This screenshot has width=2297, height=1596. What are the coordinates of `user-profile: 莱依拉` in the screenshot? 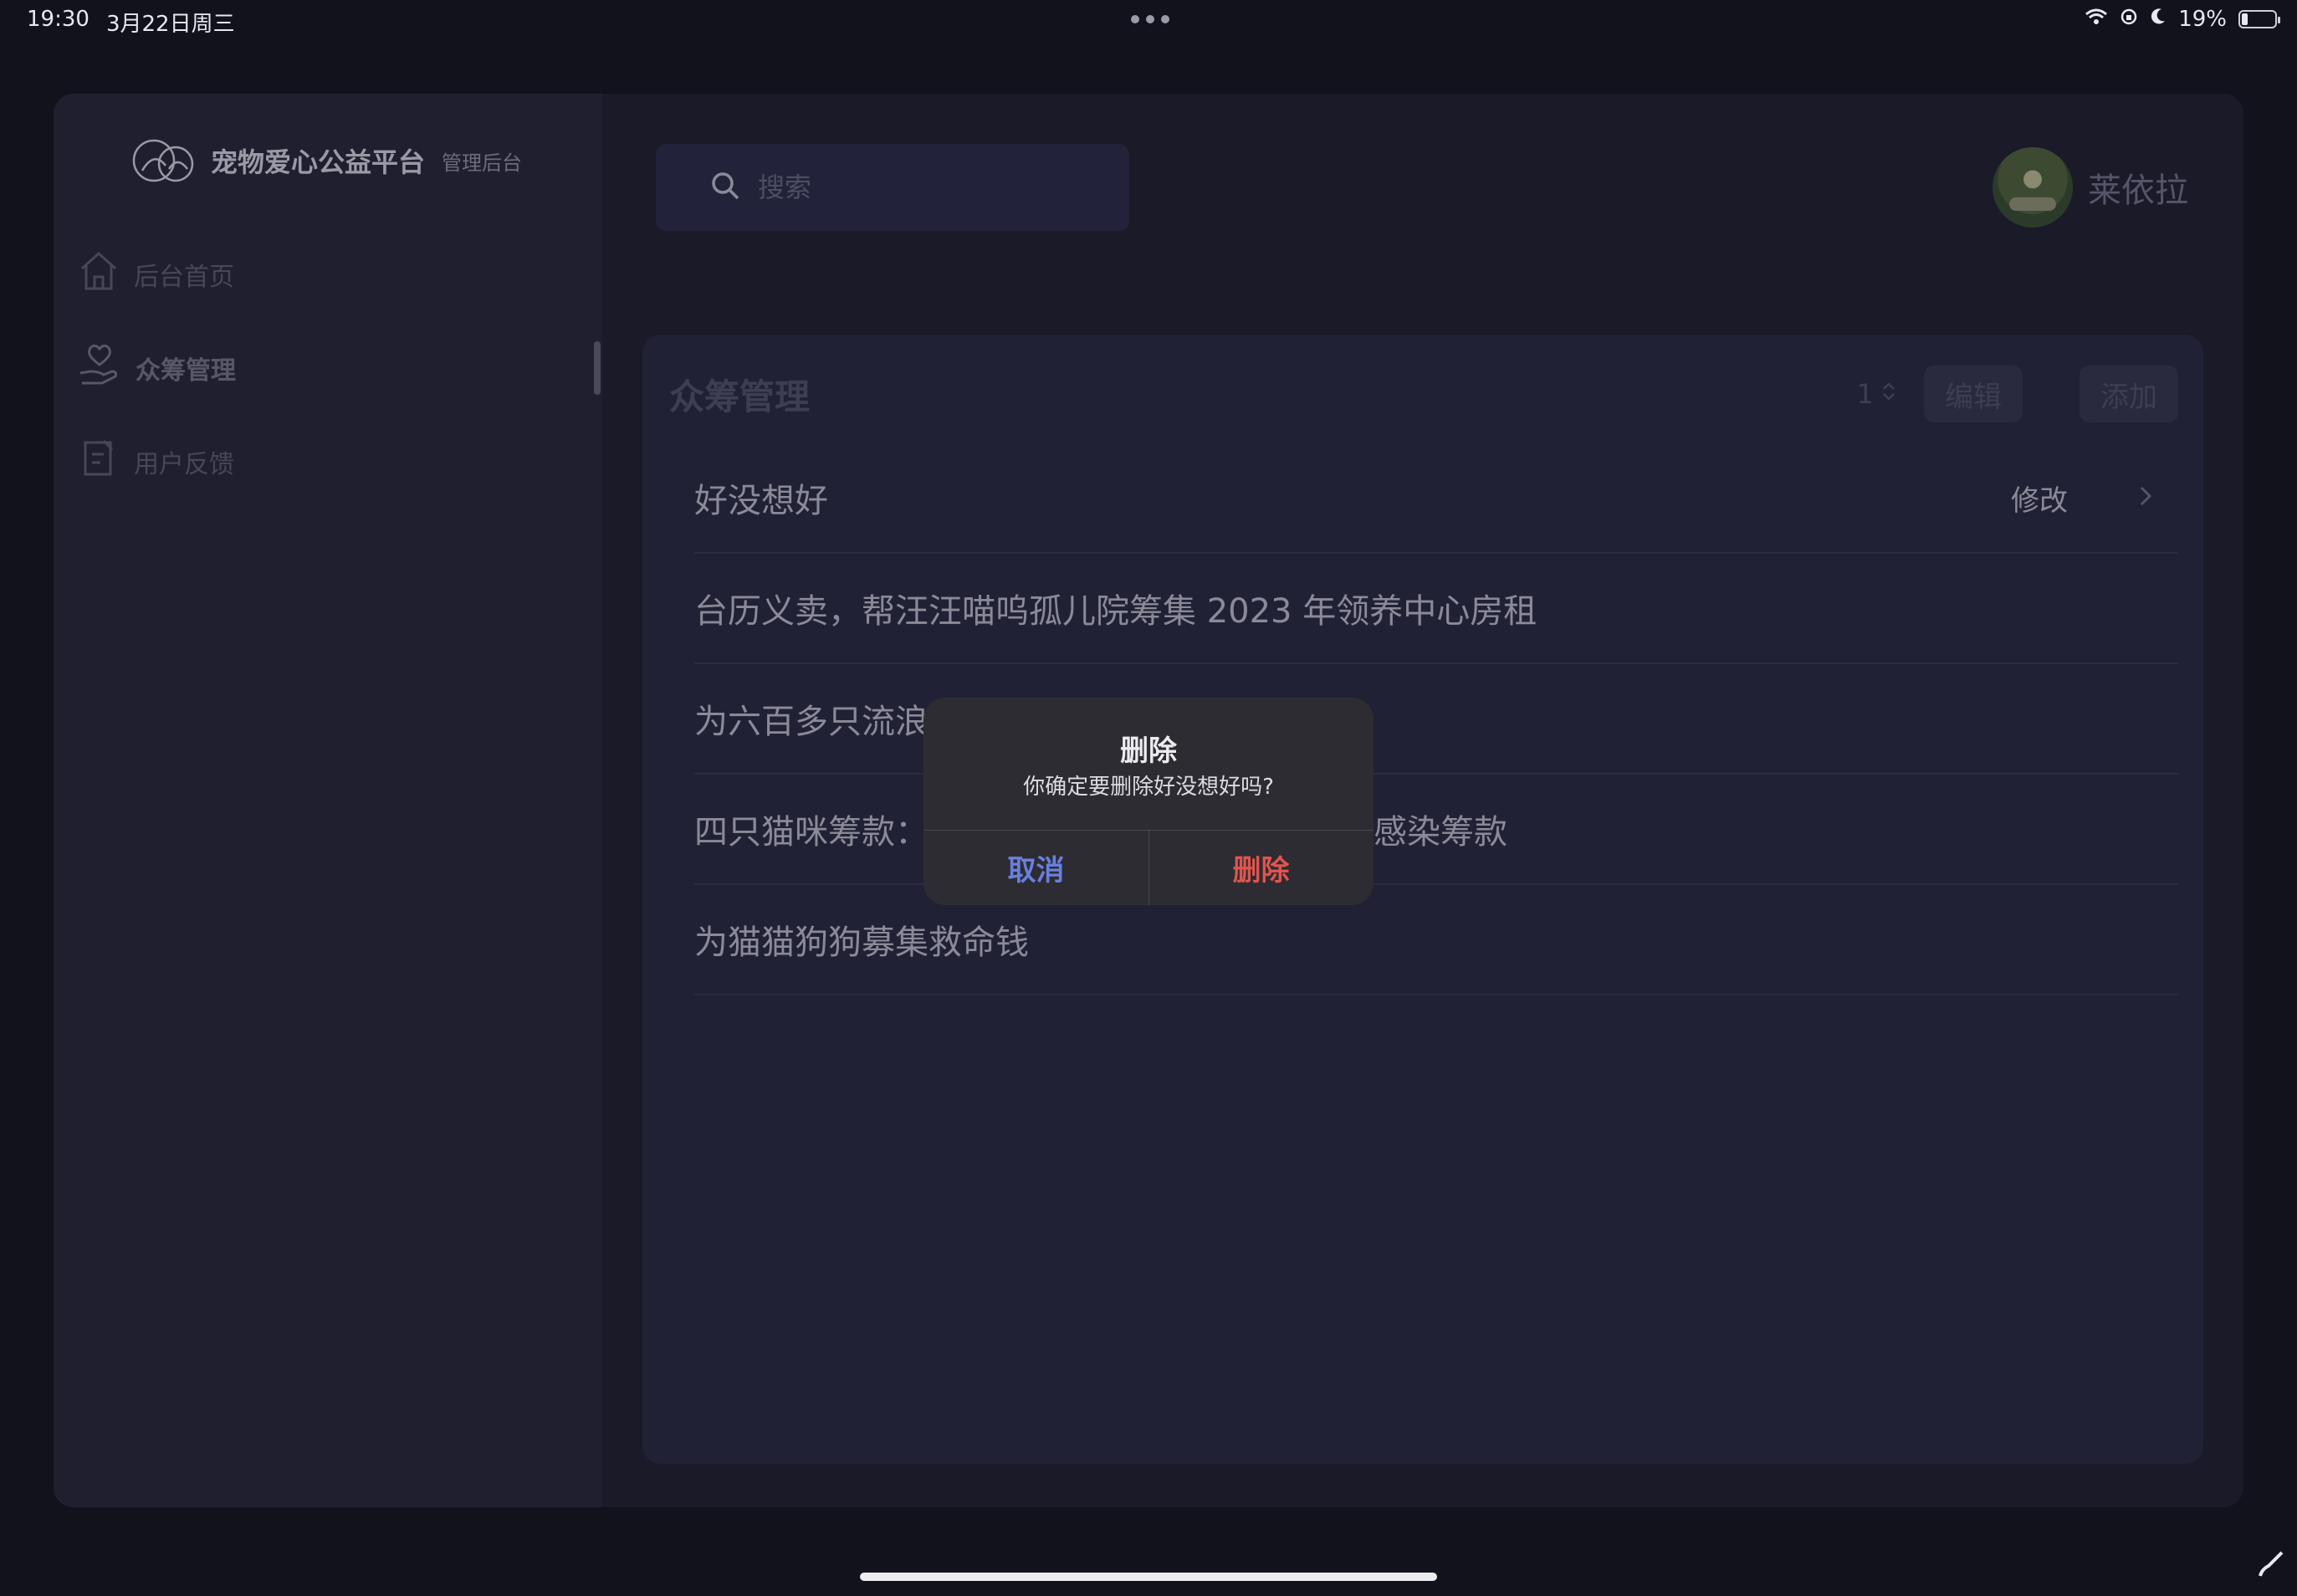 It's located at (2090, 188).